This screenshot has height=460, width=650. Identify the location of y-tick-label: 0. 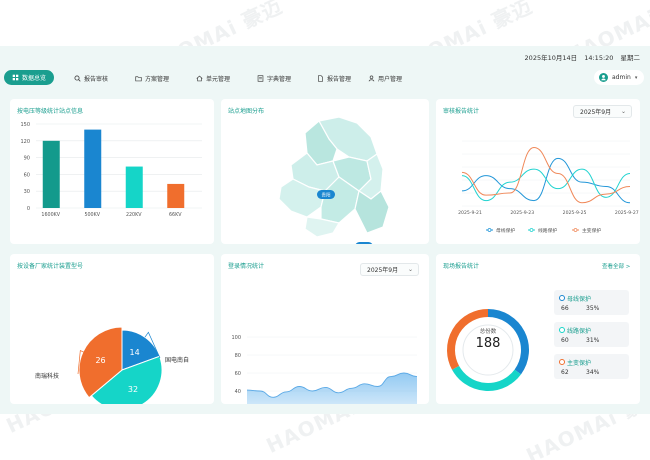
(28, 209).